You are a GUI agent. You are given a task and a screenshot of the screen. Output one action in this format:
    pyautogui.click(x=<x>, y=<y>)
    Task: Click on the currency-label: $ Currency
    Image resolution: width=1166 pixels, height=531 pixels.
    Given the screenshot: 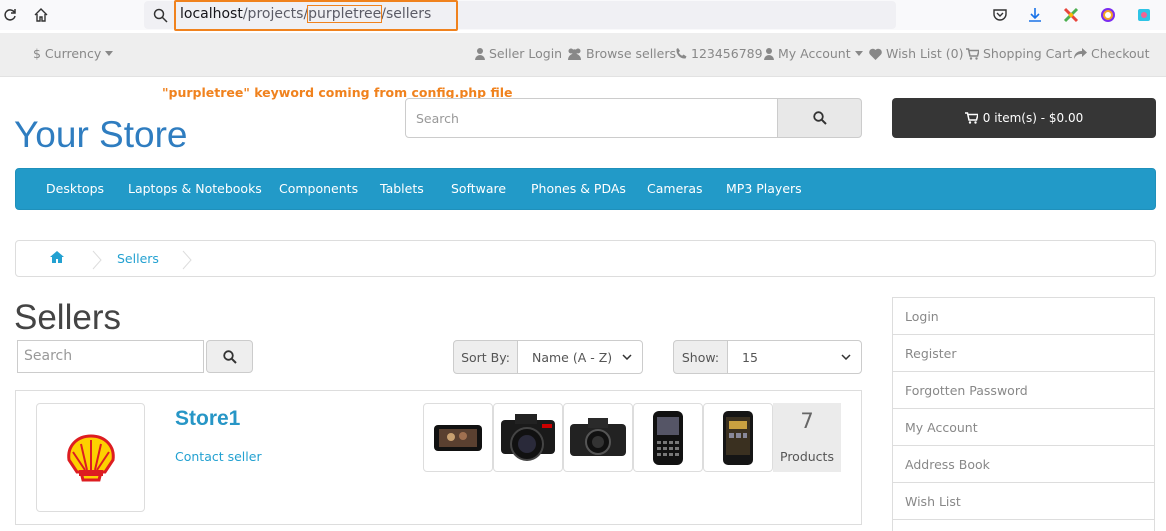 What is the action you would take?
    pyautogui.click(x=67, y=53)
    